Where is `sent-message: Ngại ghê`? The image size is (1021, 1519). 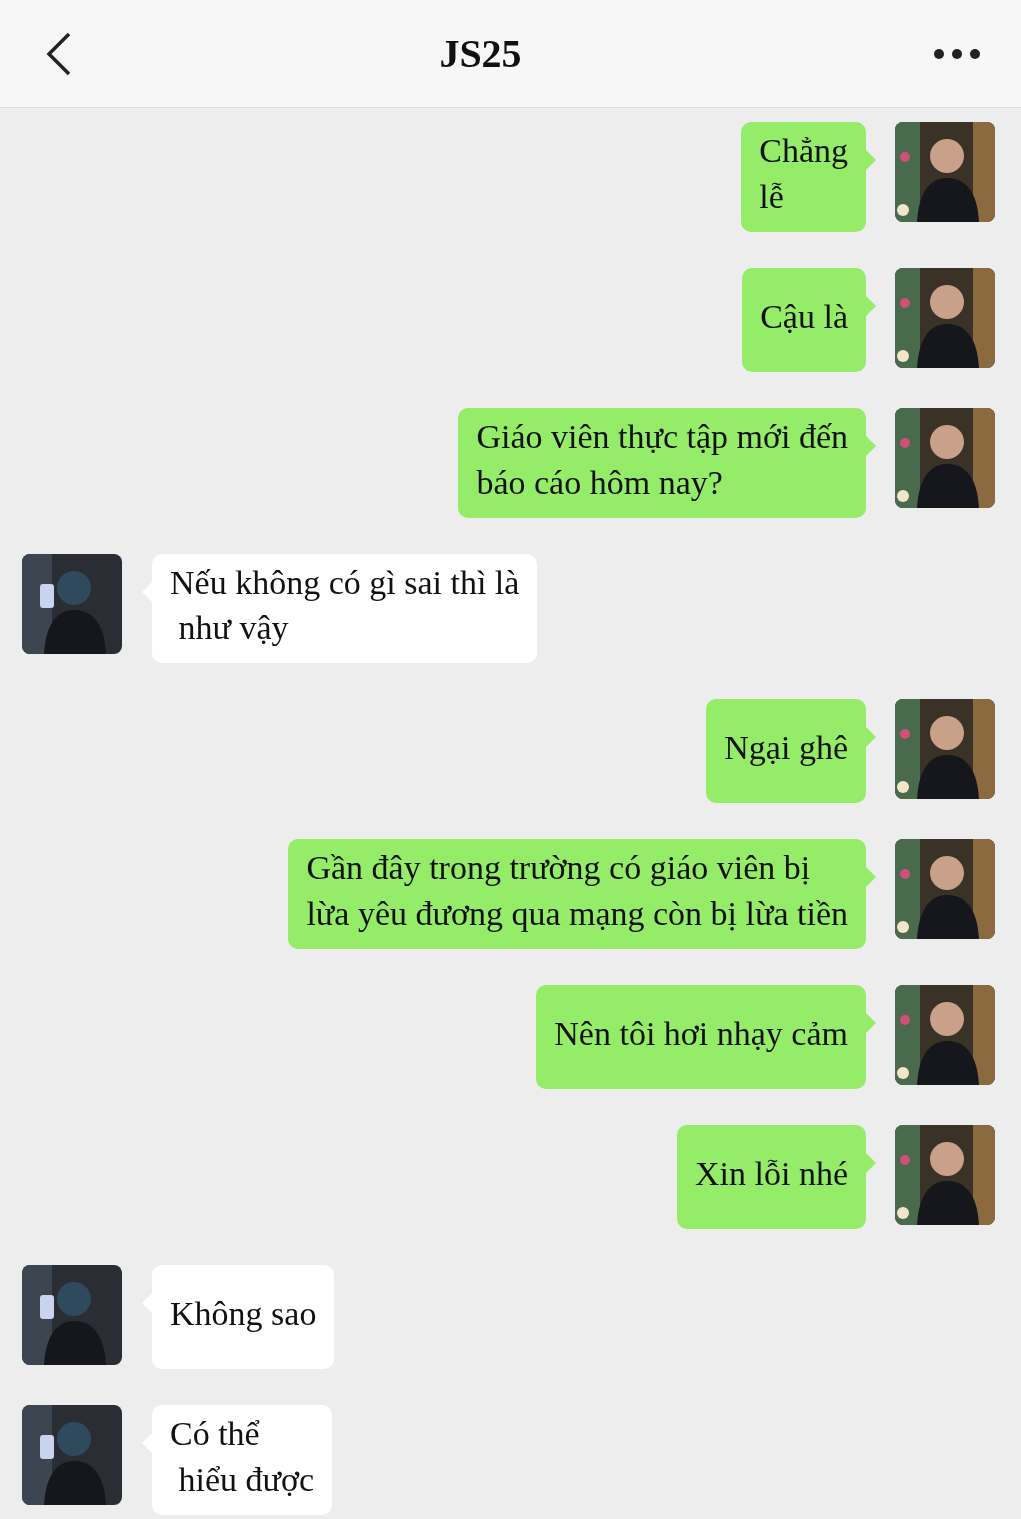 sent-message: Ngại ghê is located at coordinates (786, 751).